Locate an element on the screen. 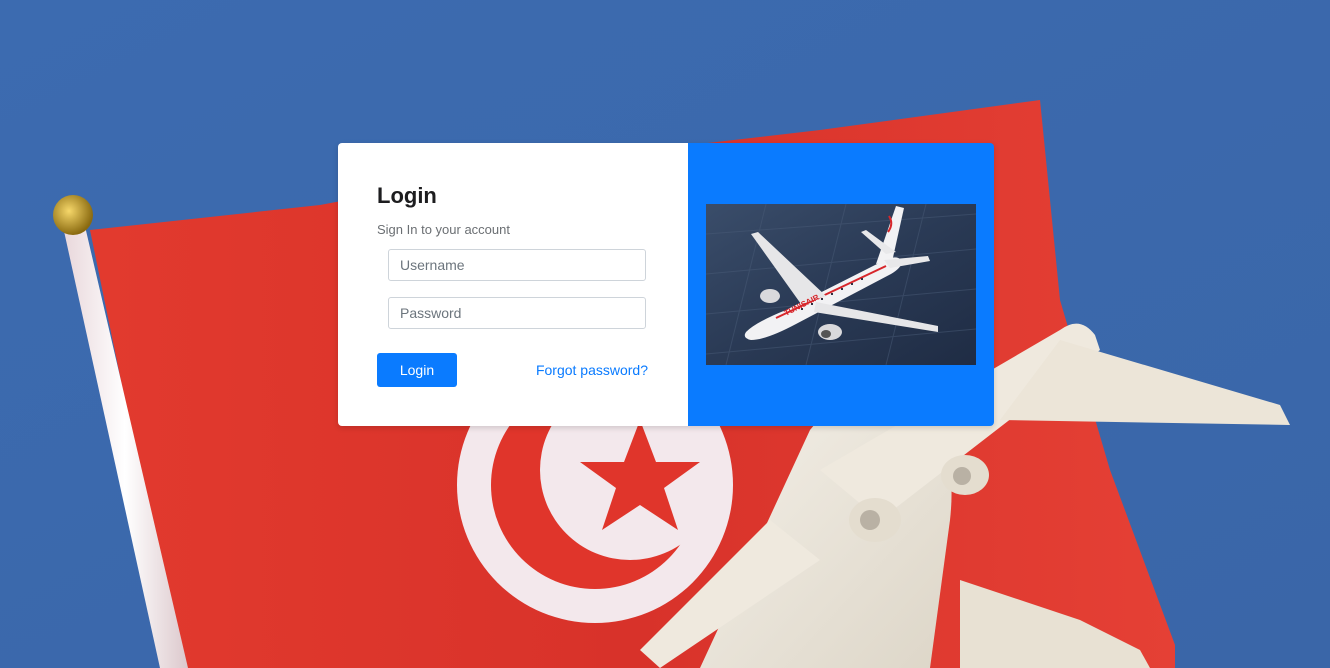 This screenshot has height=668, width=1330. forgot-password-link: Forgot password? is located at coordinates (592, 370).